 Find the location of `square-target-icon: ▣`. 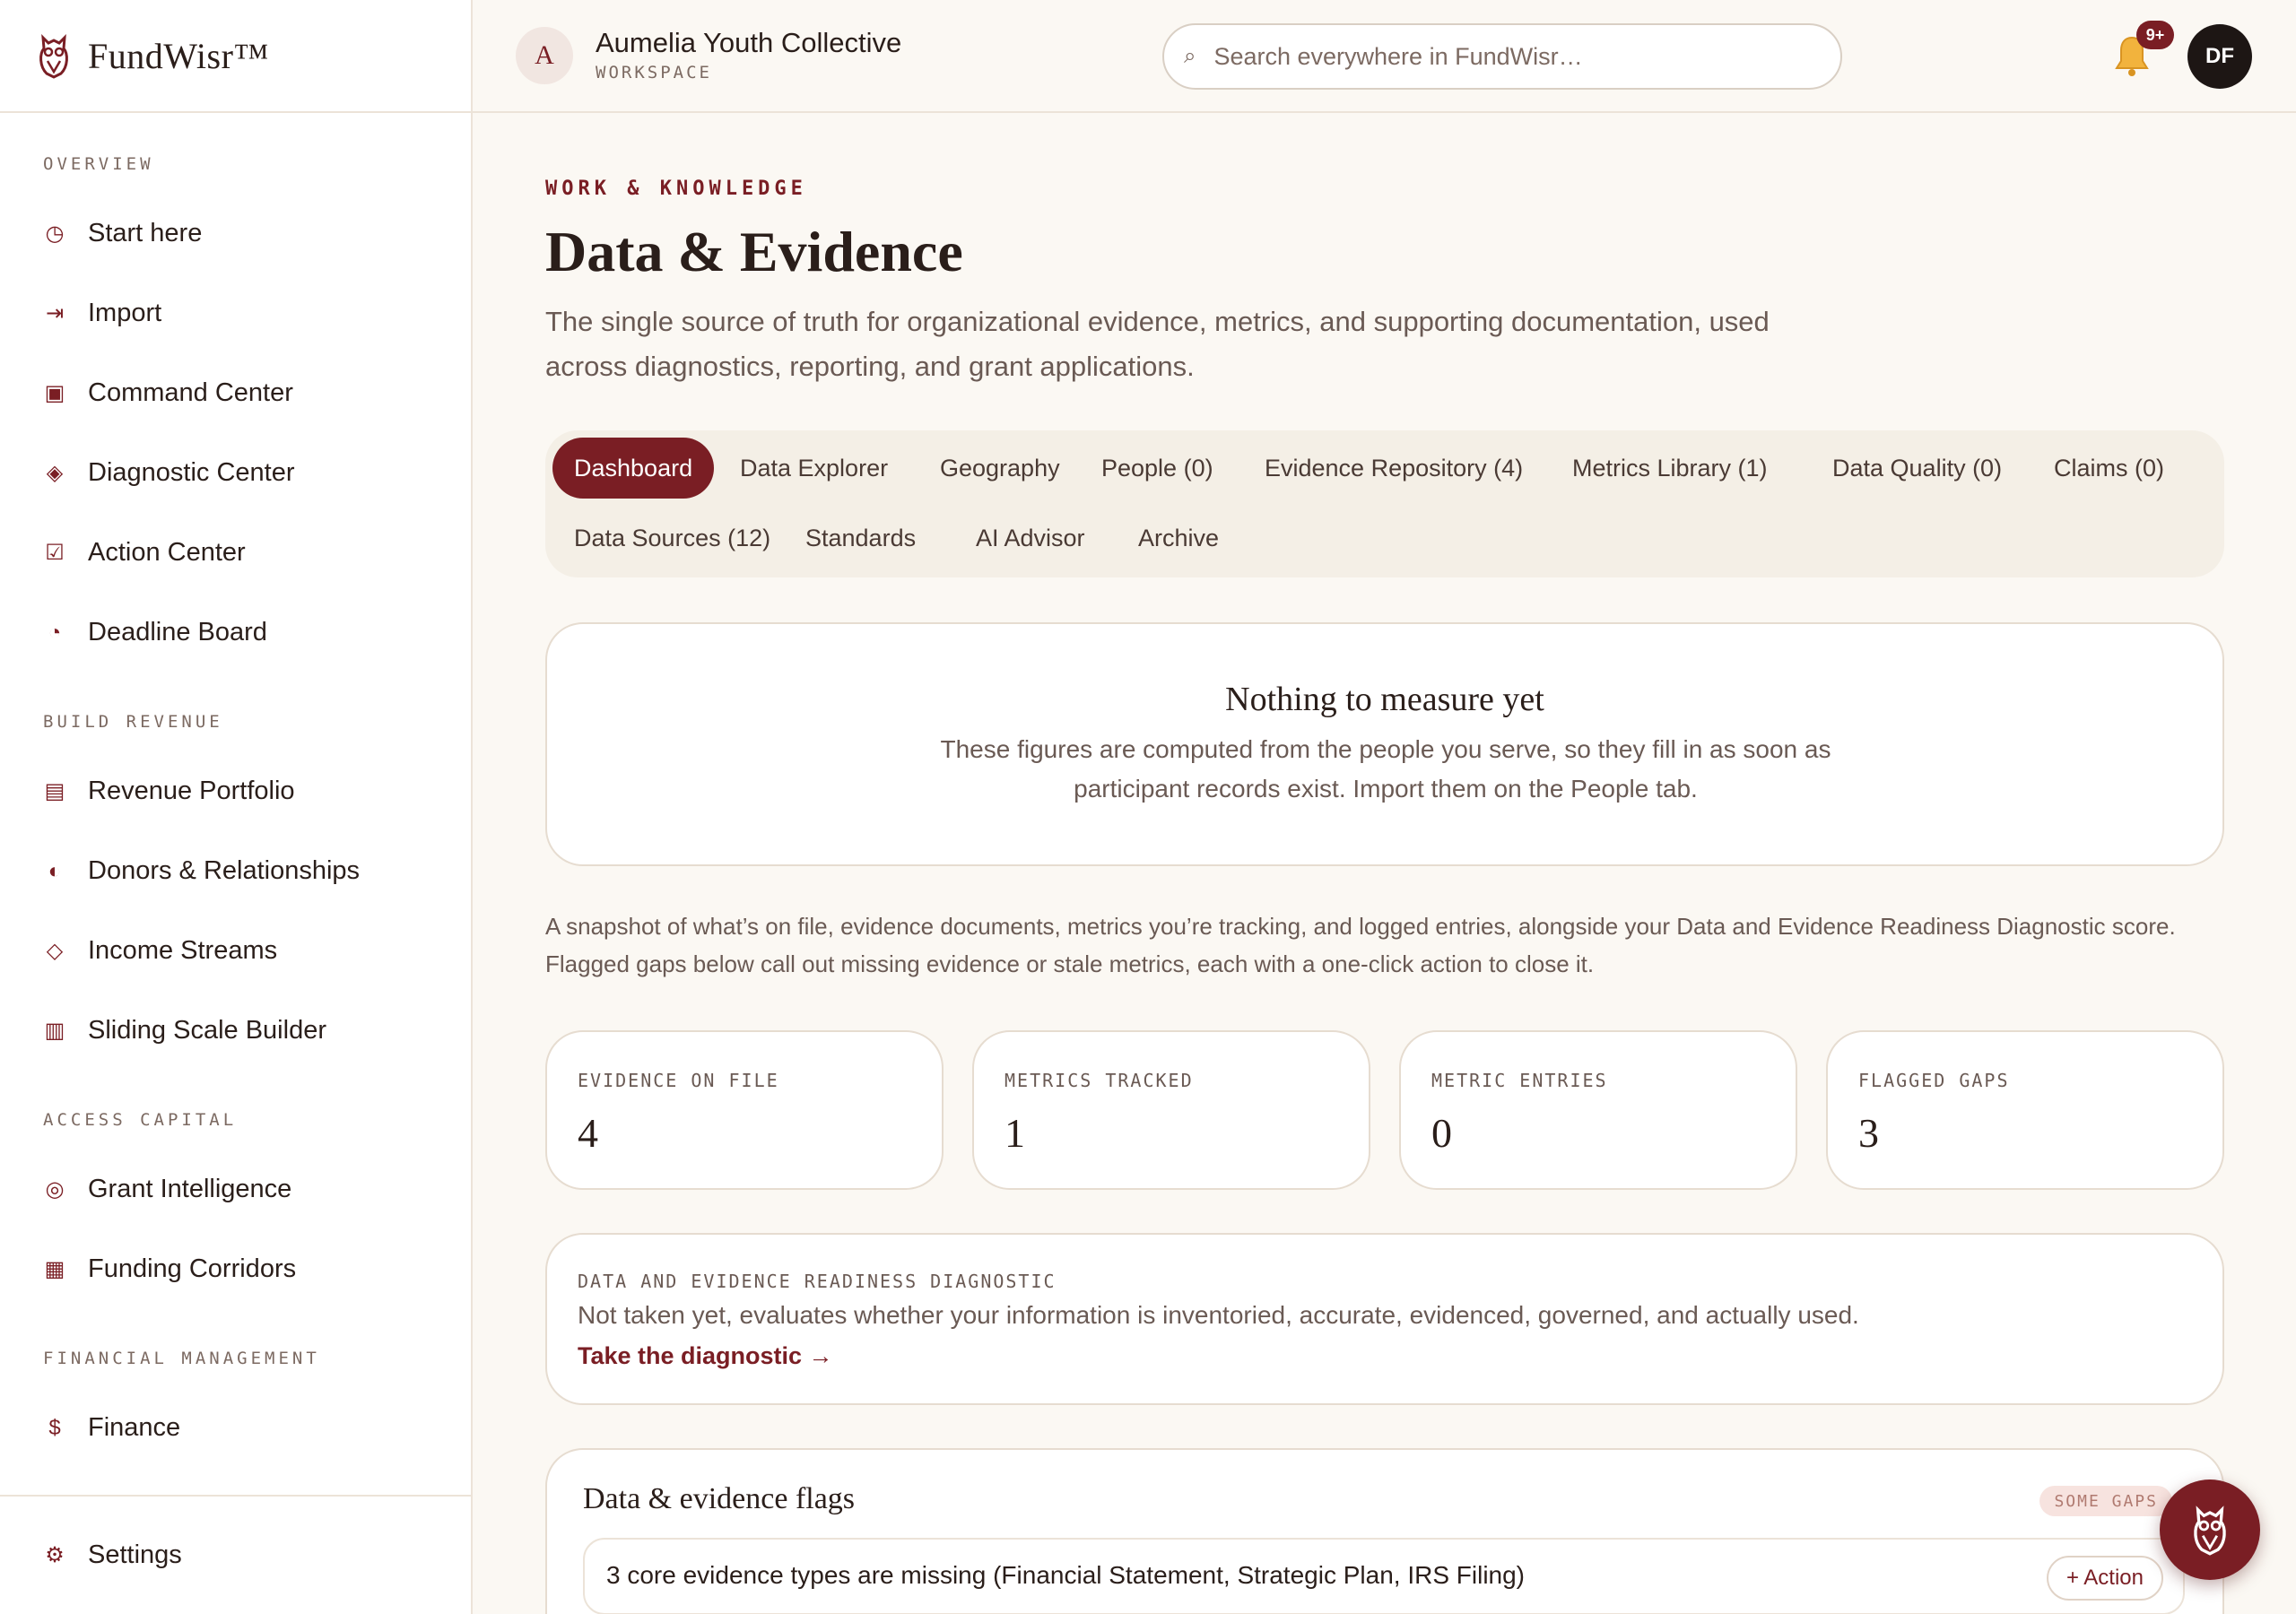

square-target-icon: ▣ is located at coordinates (54, 393).